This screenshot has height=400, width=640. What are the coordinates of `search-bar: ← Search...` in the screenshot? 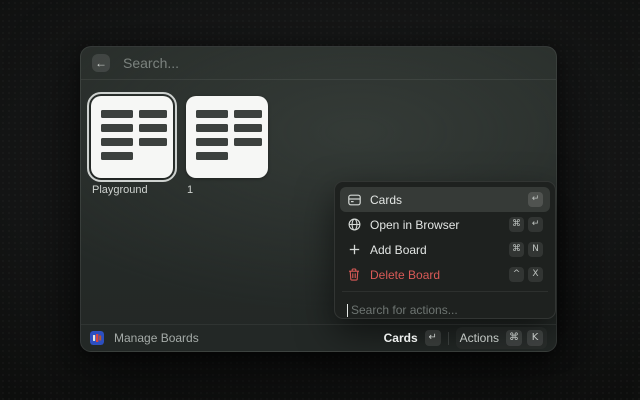 It's located at (318, 63).